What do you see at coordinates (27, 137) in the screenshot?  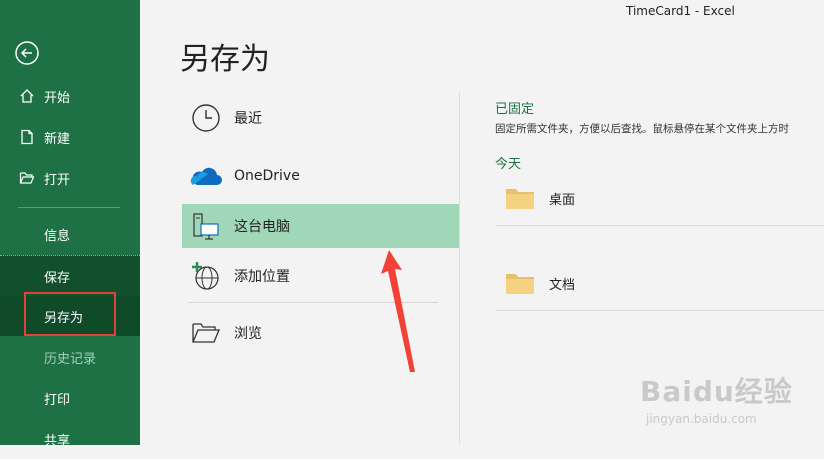 I see `new-document-icon` at bounding box center [27, 137].